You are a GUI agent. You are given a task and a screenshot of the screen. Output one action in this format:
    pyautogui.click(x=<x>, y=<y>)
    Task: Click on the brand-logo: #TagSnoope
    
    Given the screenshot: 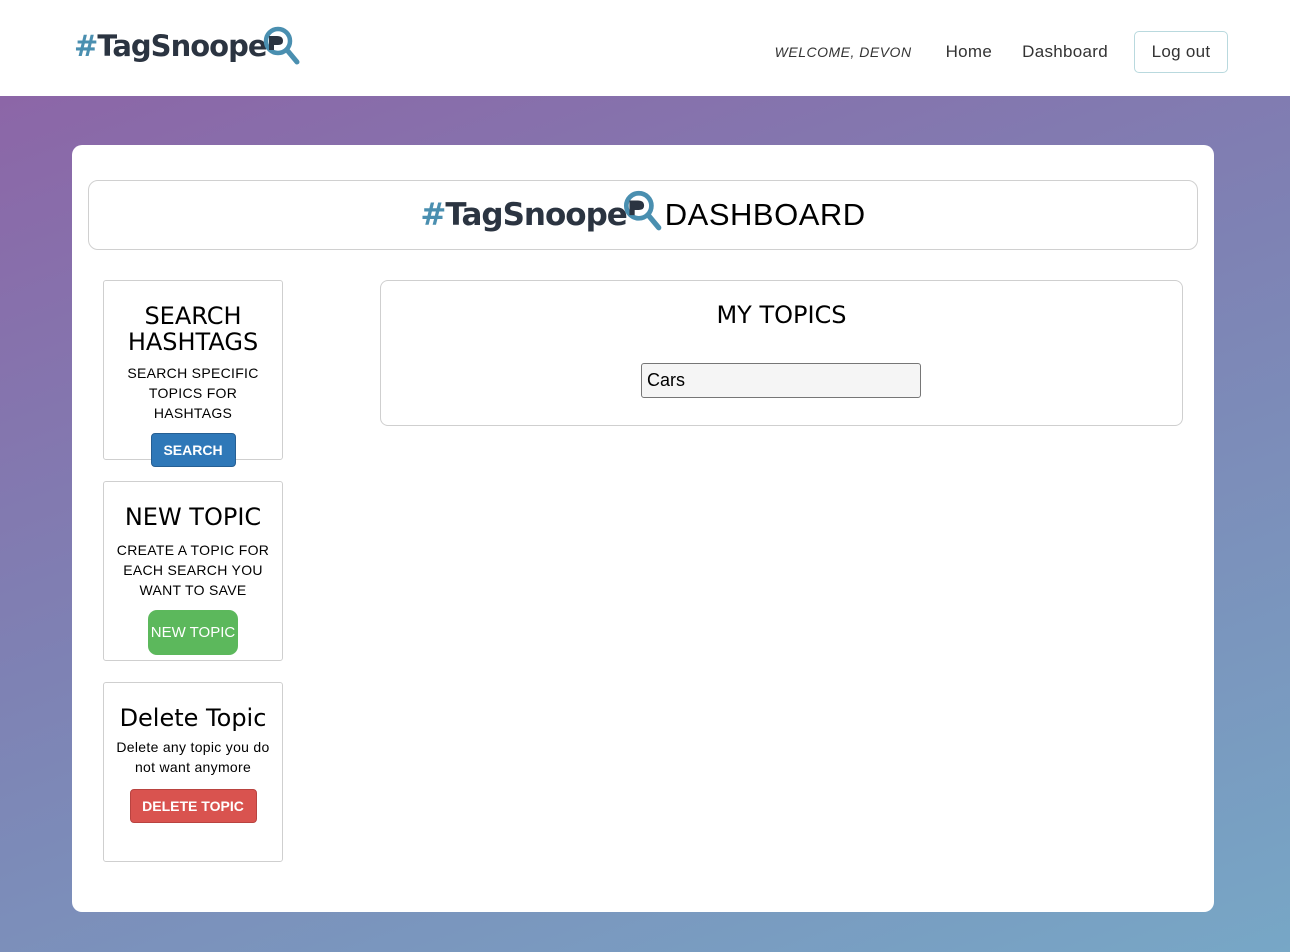 What is the action you would take?
    pyautogui.click(x=187, y=46)
    